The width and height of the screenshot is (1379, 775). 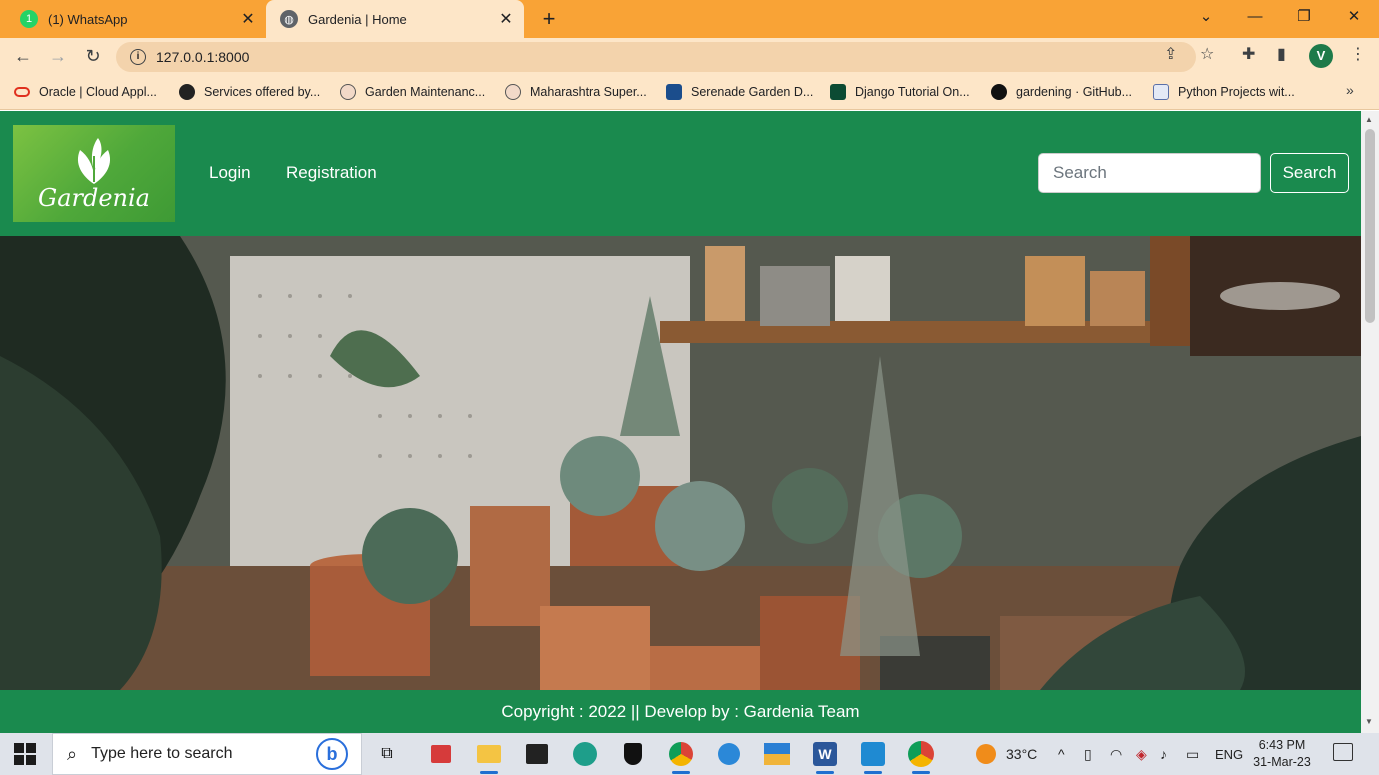 What do you see at coordinates (1321, 56) in the screenshot?
I see `profile-avatar: V` at bounding box center [1321, 56].